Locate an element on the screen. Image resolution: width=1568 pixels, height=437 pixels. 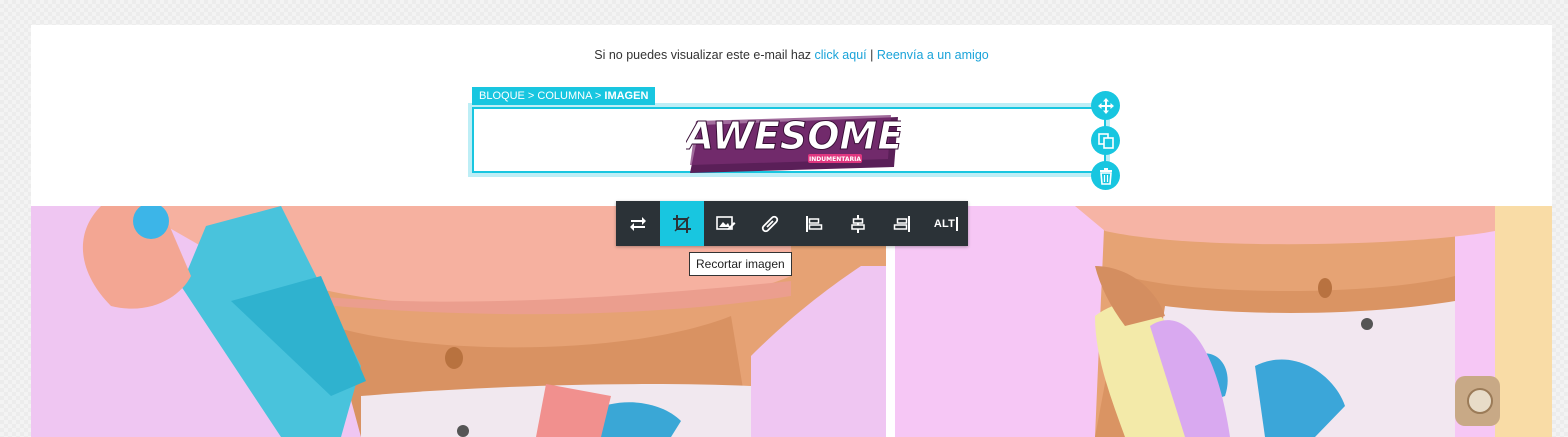
delete-button is located at coordinates (1105, 175).